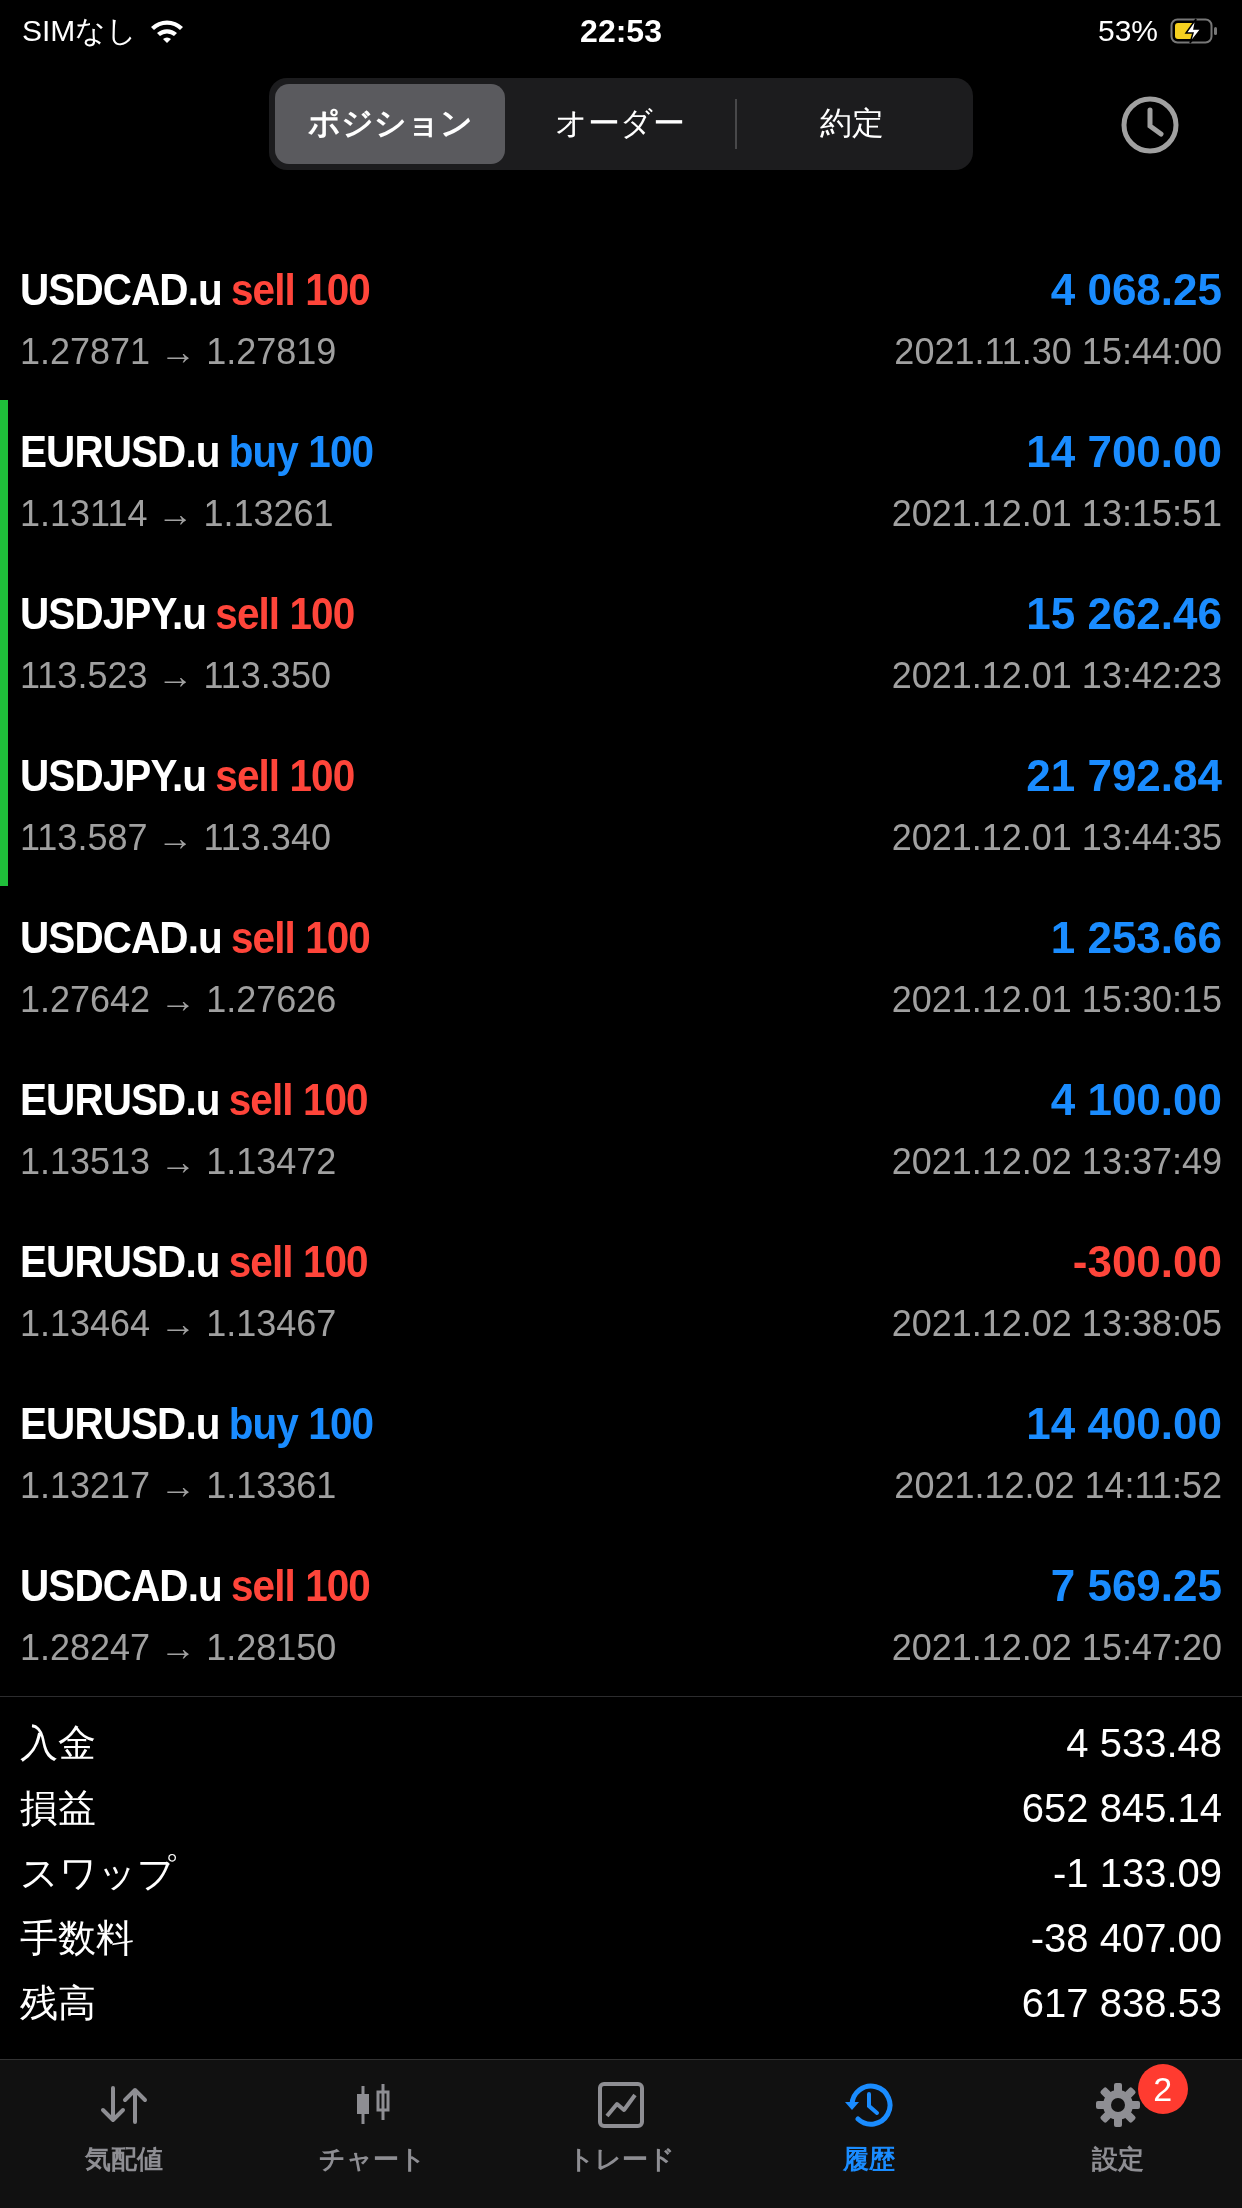  Describe the element at coordinates (1195, 31) in the screenshot. I see `battery-charging-icon` at that location.